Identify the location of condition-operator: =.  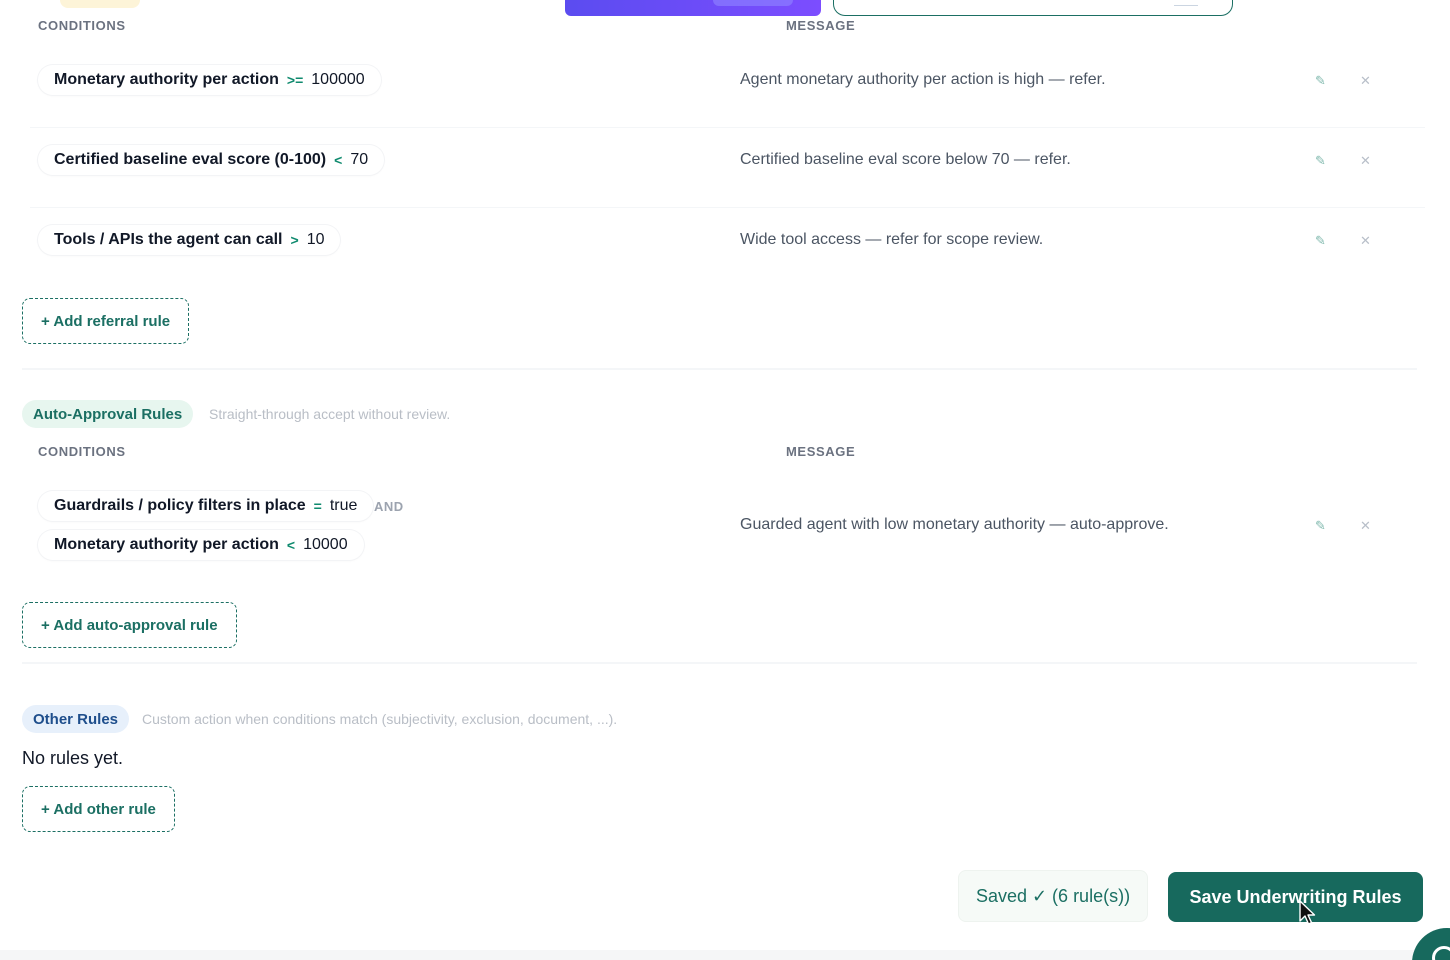
(317, 506).